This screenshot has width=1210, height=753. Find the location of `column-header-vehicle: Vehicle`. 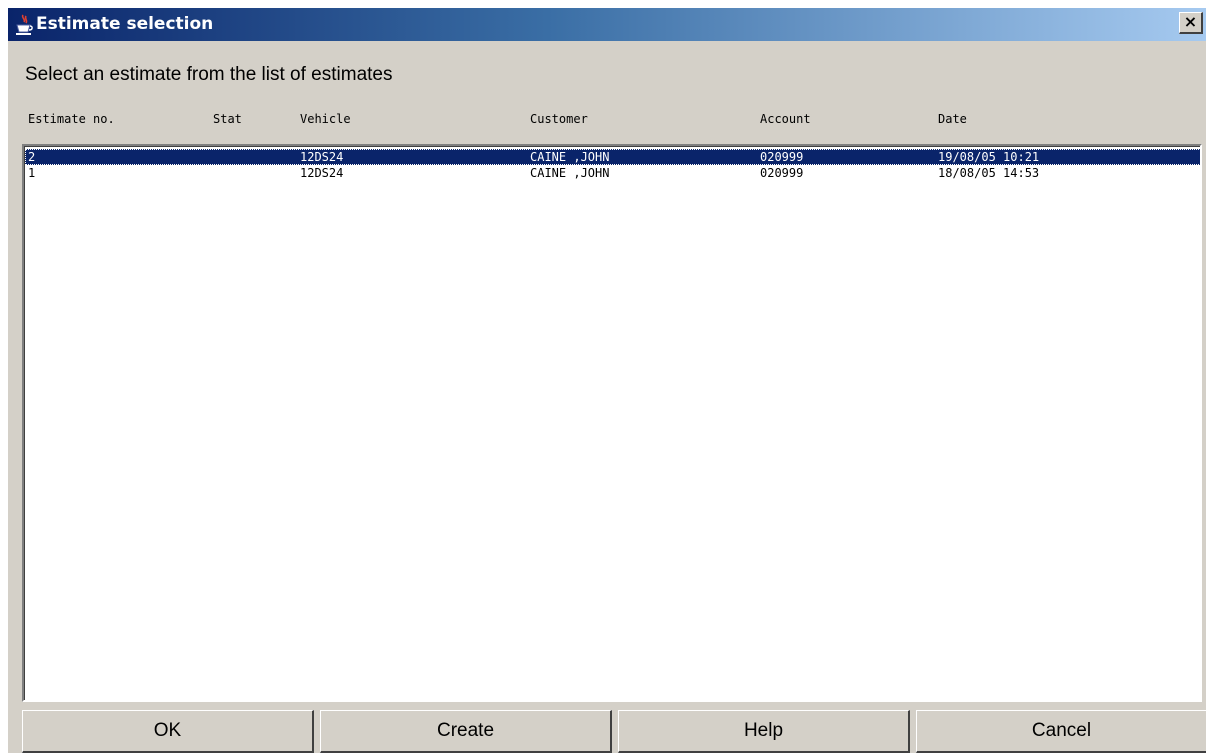

column-header-vehicle: Vehicle is located at coordinates (325, 119).